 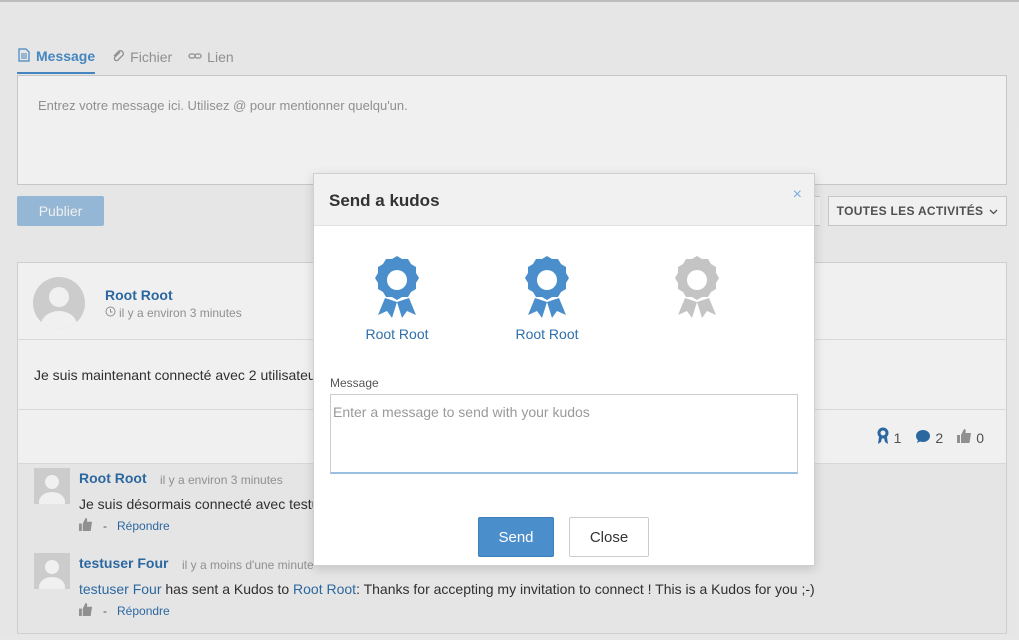 I want to click on send-button: Send, so click(x=516, y=537).